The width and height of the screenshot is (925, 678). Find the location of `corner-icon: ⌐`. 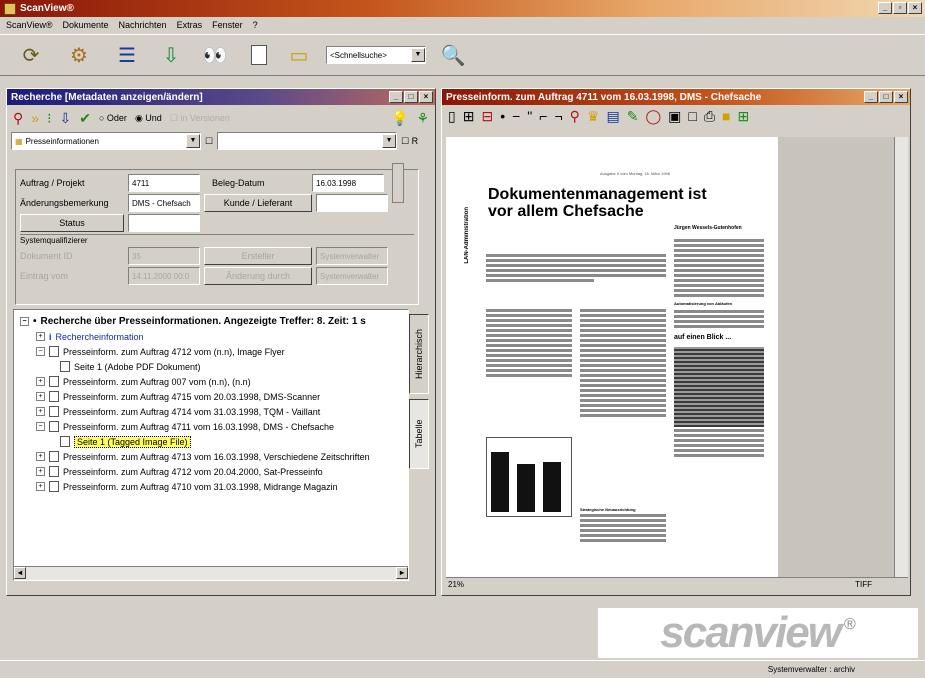

corner-icon: ⌐ is located at coordinates (543, 116).